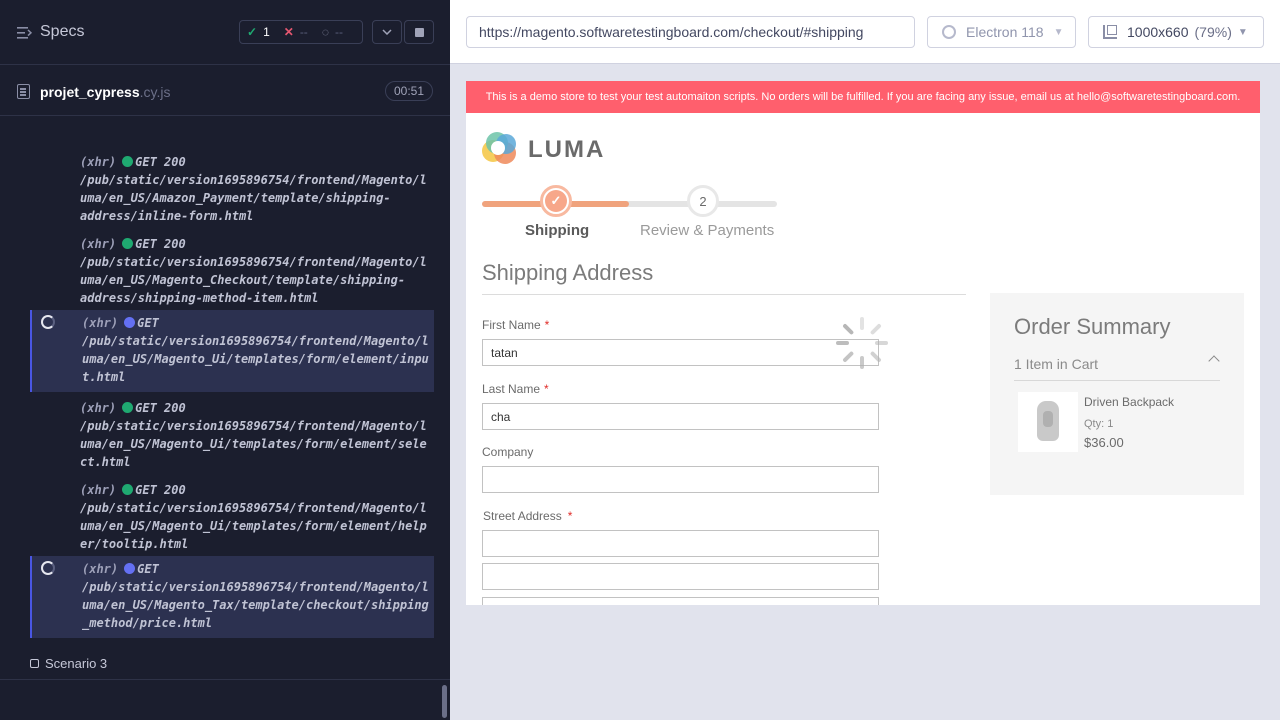 The width and height of the screenshot is (1280, 720). I want to click on product-image, so click(1048, 422).